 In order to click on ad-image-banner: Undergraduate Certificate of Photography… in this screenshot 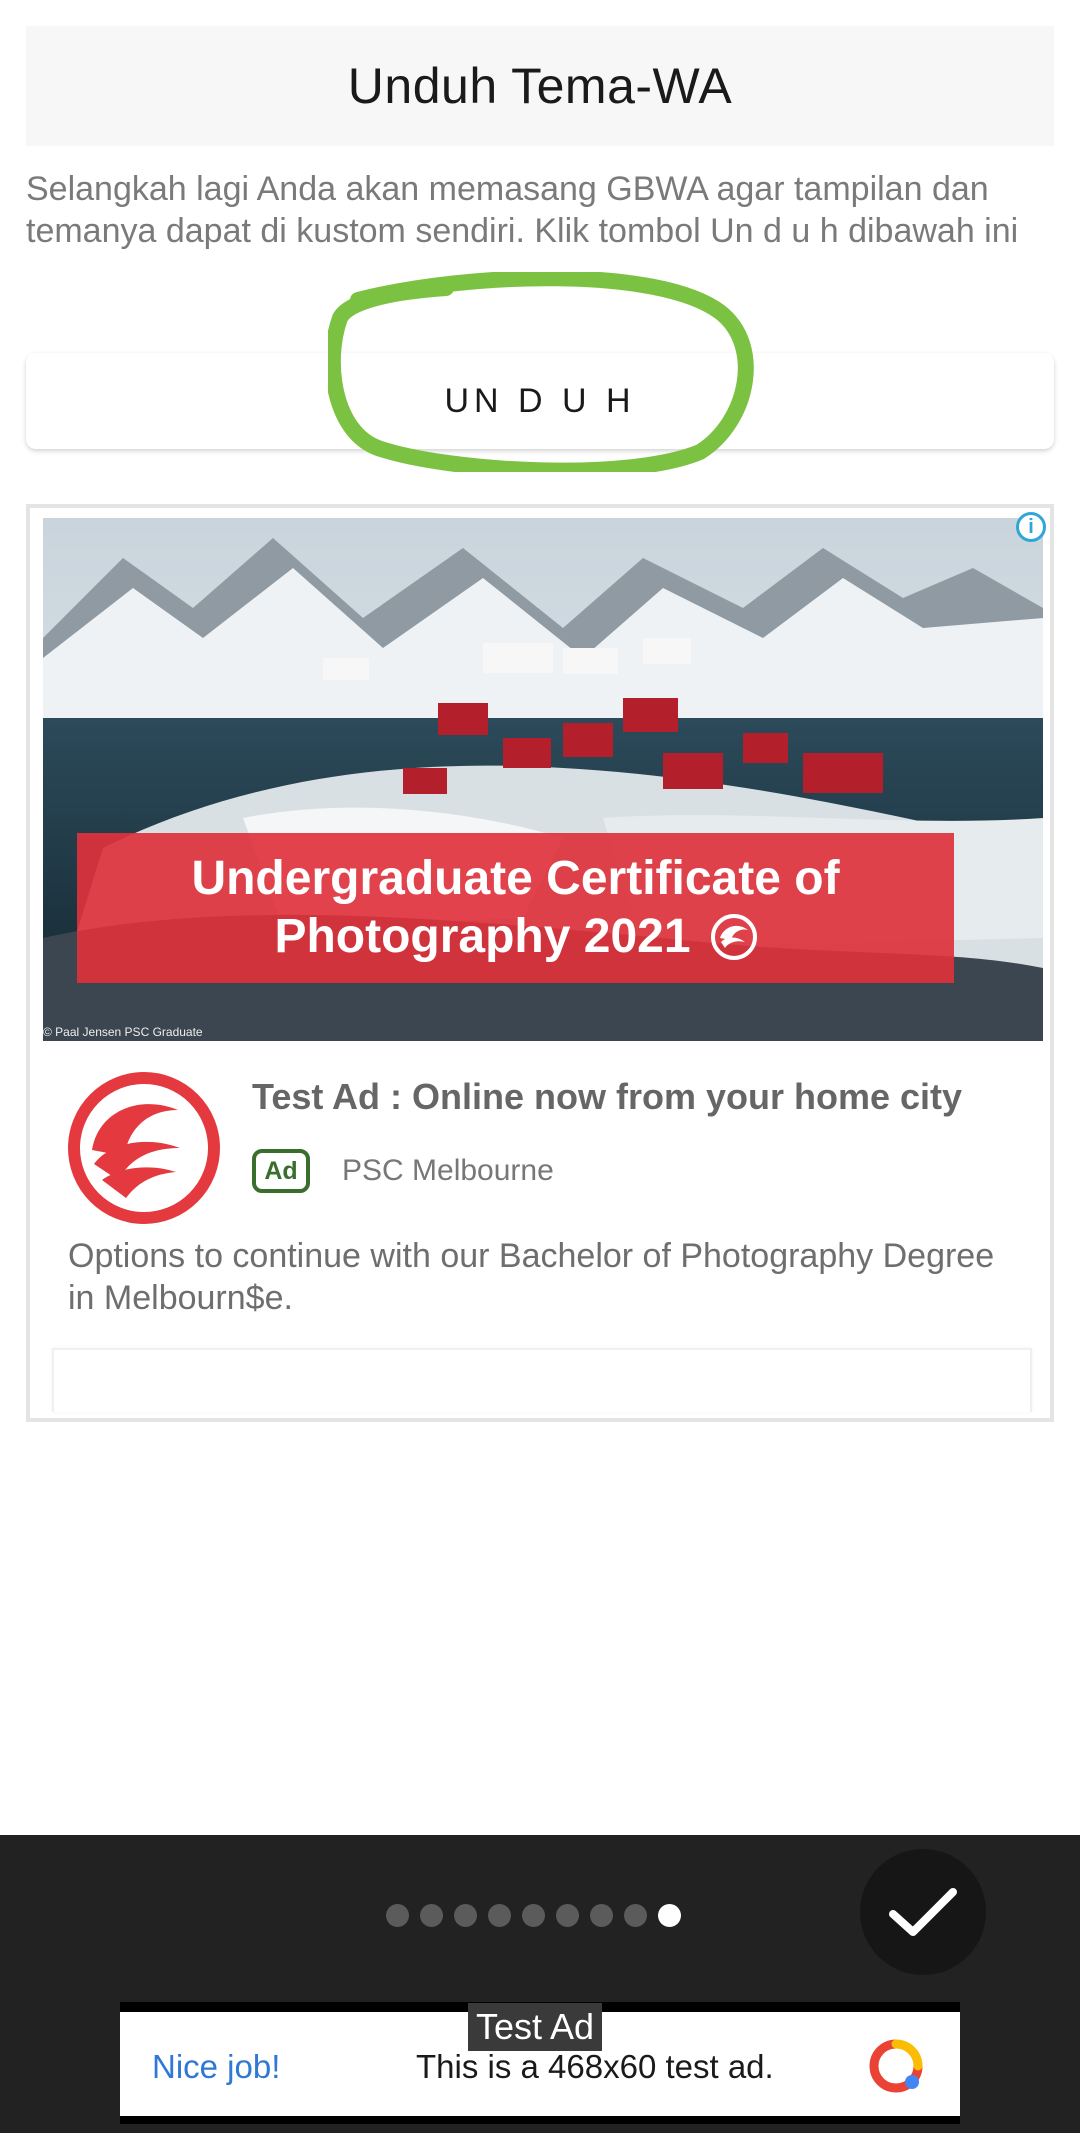, I will do `click(515, 908)`.